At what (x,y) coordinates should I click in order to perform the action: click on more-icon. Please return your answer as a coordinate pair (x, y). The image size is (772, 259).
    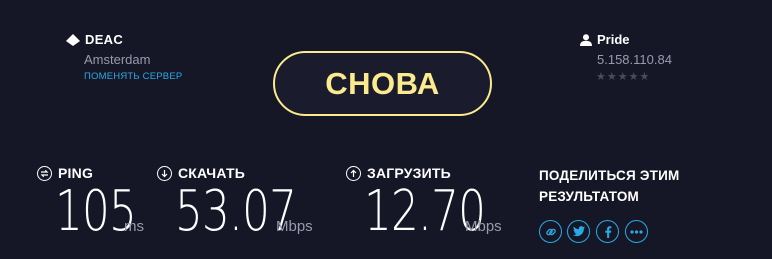
    Looking at the image, I should click on (636, 231).